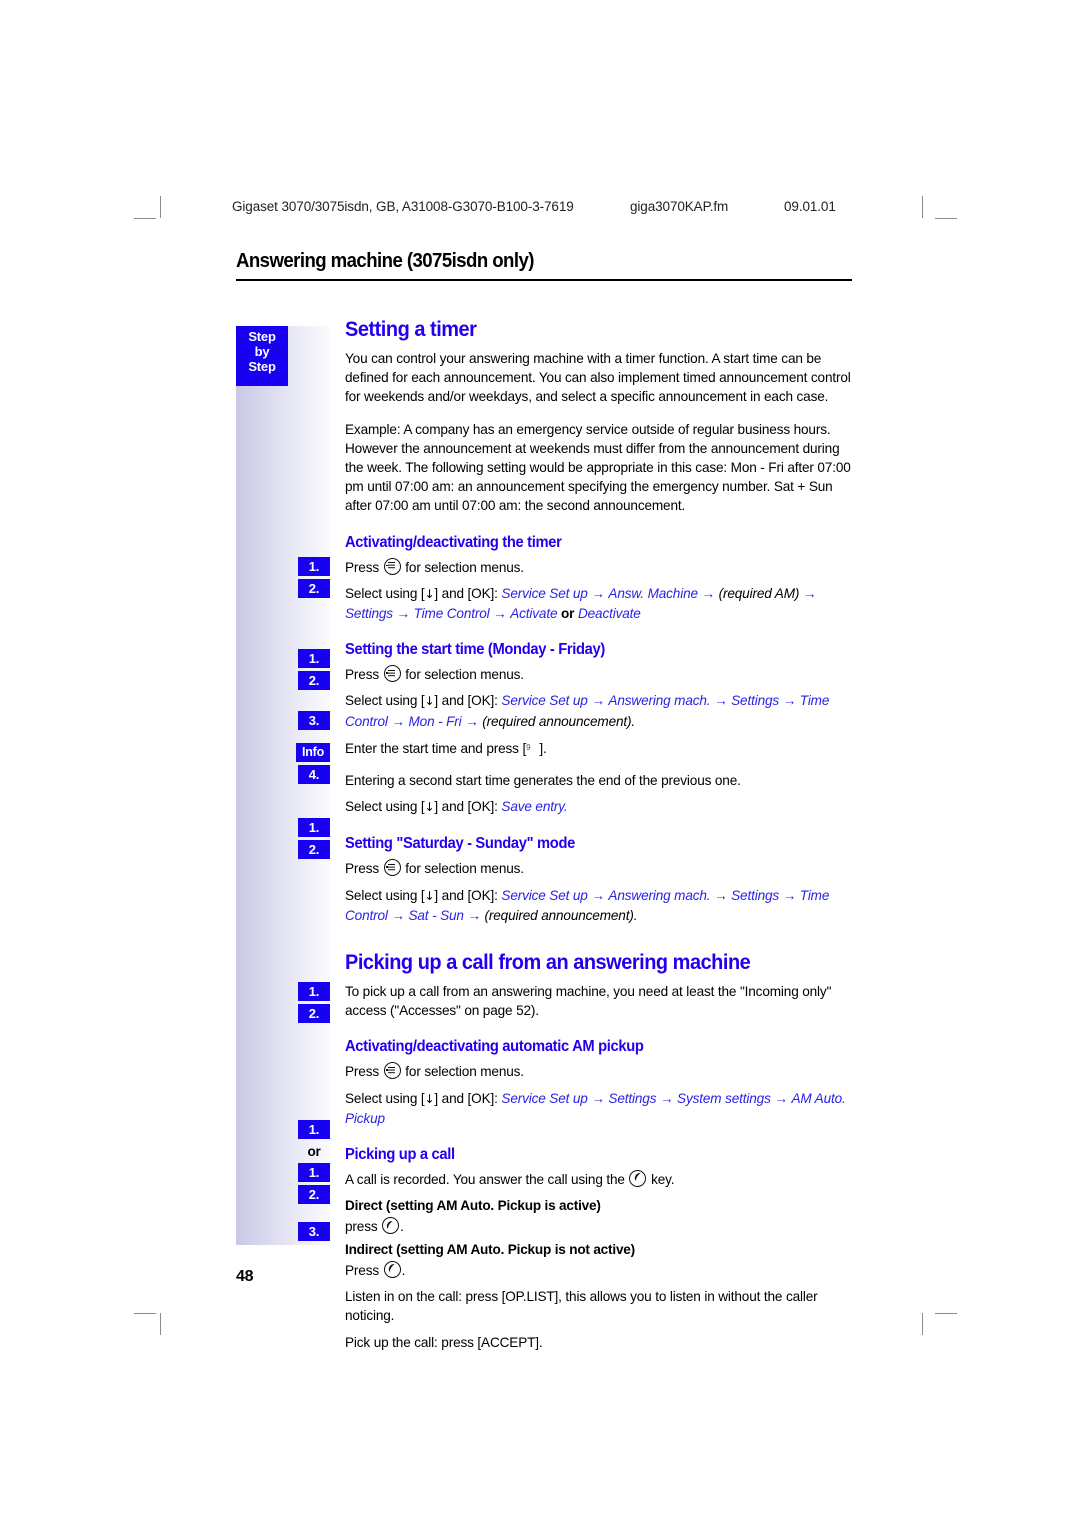 Image resolution: width=1080 pixels, height=1528 pixels. I want to click on menu-path-answ-machine: Answ. Machine, so click(653, 593).